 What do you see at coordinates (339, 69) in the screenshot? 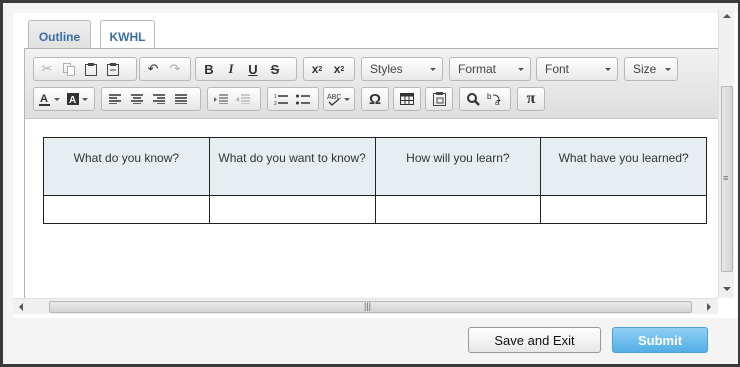
I see `superscript-icon: x2` at bounding box center [339, 69].